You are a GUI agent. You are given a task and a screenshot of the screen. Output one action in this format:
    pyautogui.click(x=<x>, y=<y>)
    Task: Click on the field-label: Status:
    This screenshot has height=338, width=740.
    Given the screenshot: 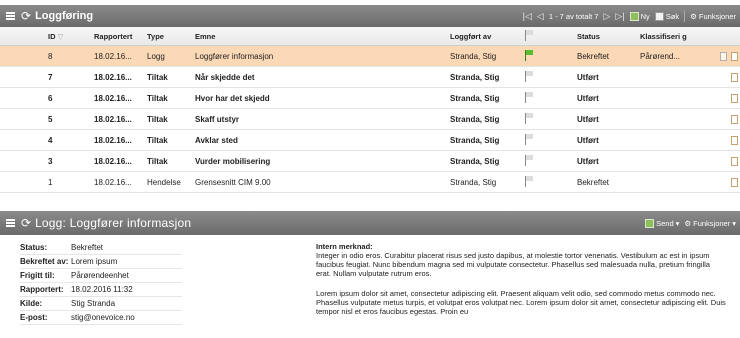 What is the action you would take?
    pyautogui.click(x=34, y=247)
    